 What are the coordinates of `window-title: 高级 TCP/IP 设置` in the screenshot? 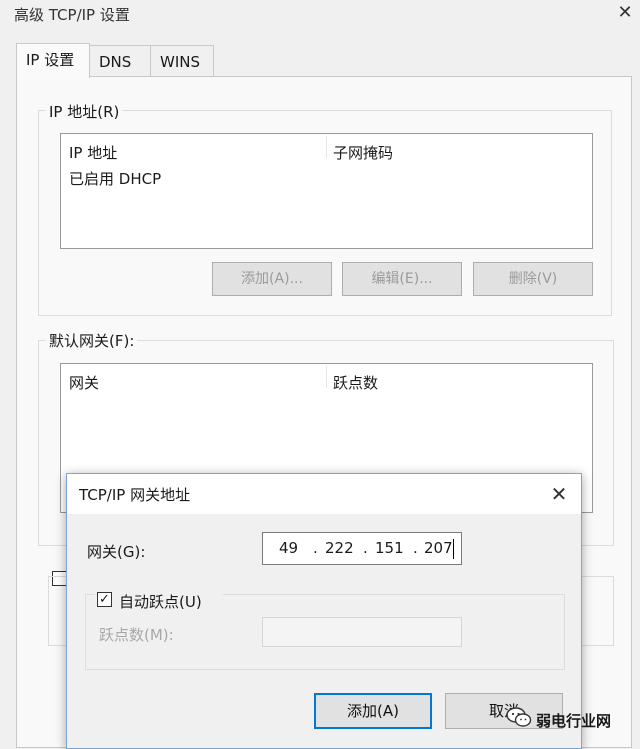 It's located at (72, 15).